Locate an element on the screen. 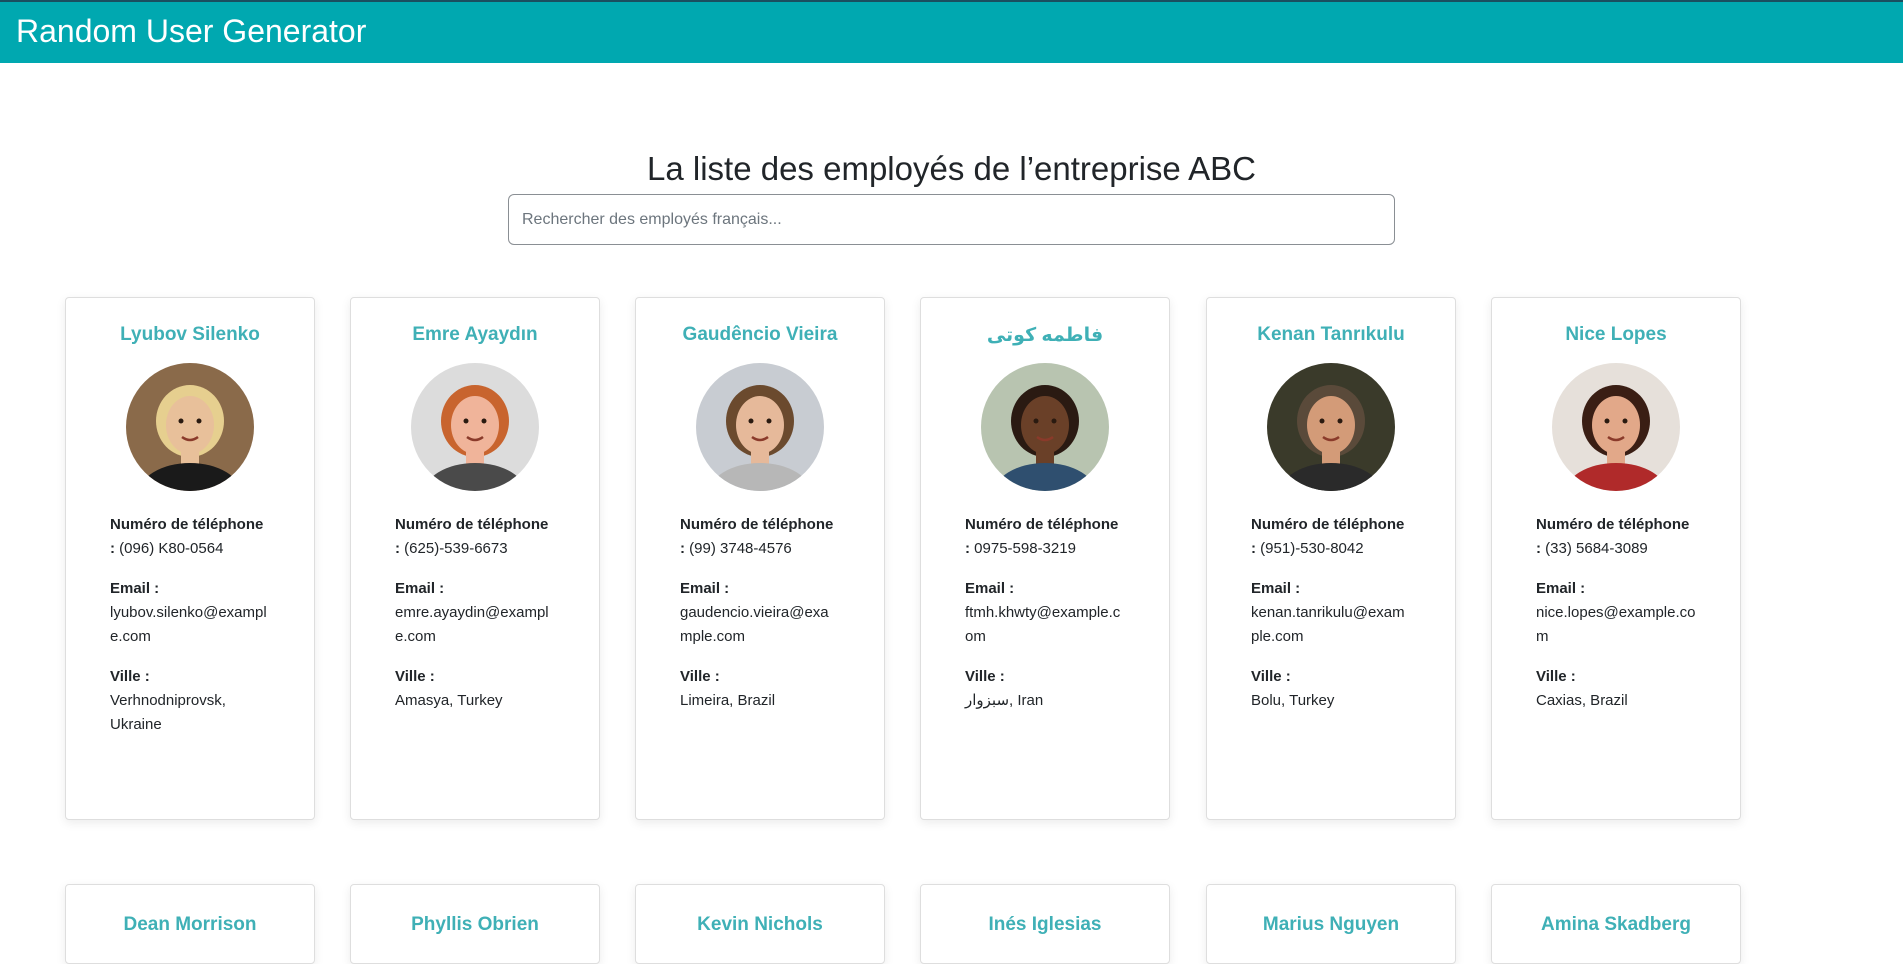 The image size is (1903, 964). employee-card: Phyllis Obrien is located at coordinates (475, 924).